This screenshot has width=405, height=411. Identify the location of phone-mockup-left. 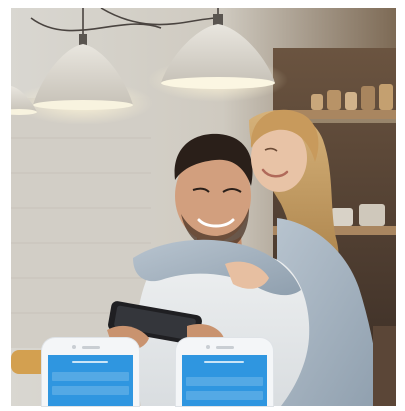
(90, 372).